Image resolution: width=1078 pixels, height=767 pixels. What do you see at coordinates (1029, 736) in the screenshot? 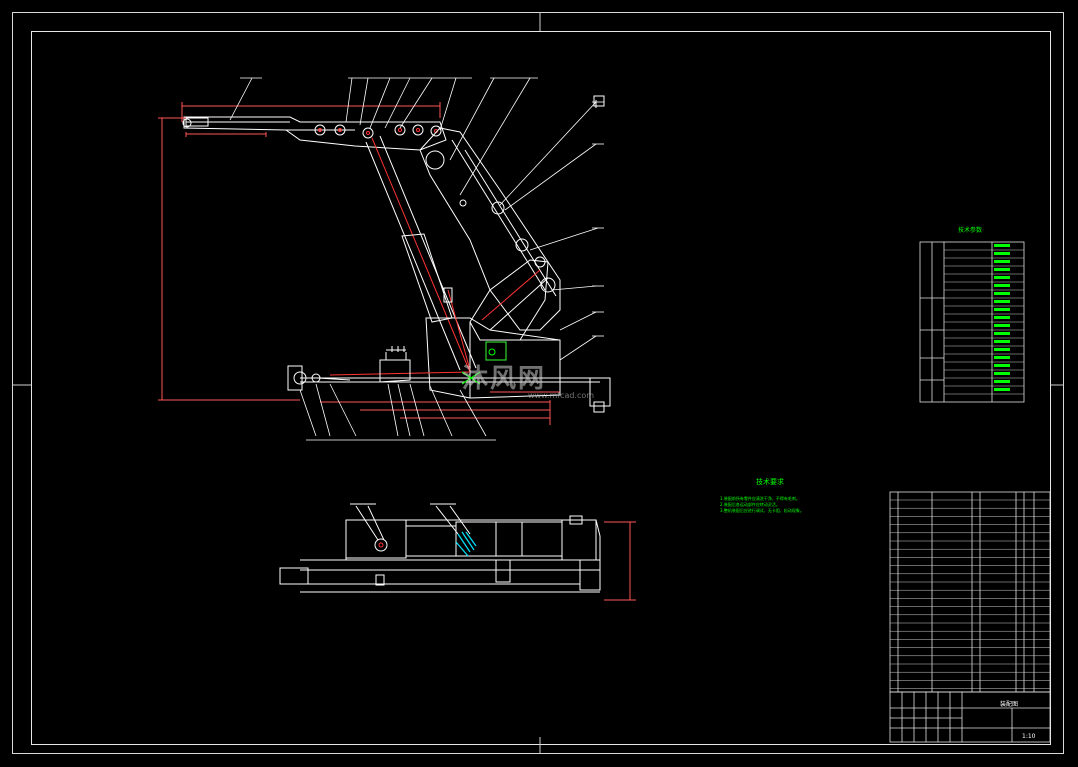
I see `drawing-scale: 1:10` at bounding box center [1029, 736].